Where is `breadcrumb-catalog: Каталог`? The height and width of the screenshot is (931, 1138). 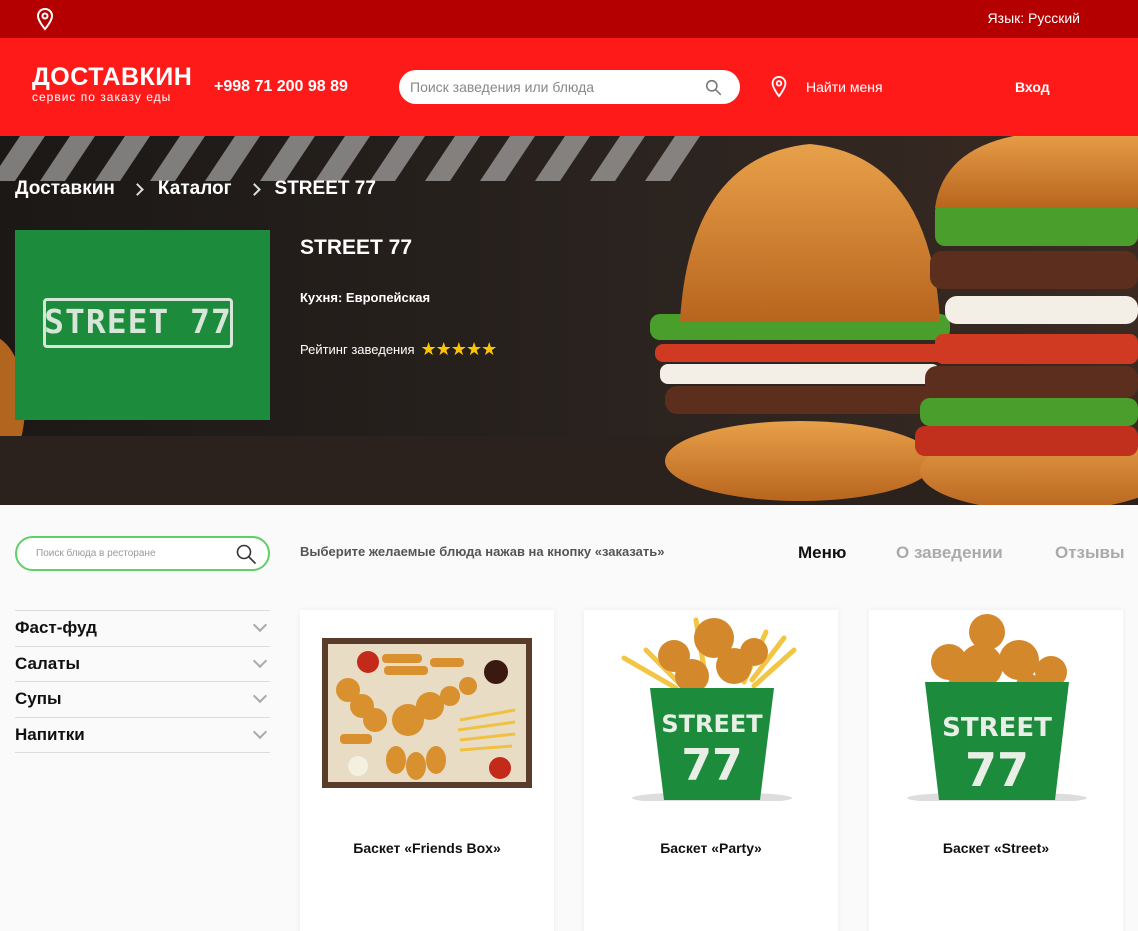
breadcrumb-catalog: Каталог is located at coordinates (195, 189).